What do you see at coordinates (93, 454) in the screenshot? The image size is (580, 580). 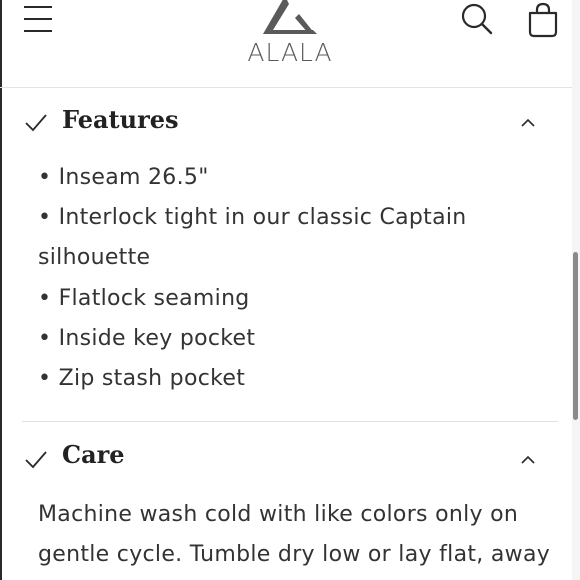 I see `care-title: Care` at bounding box center [93, 454].